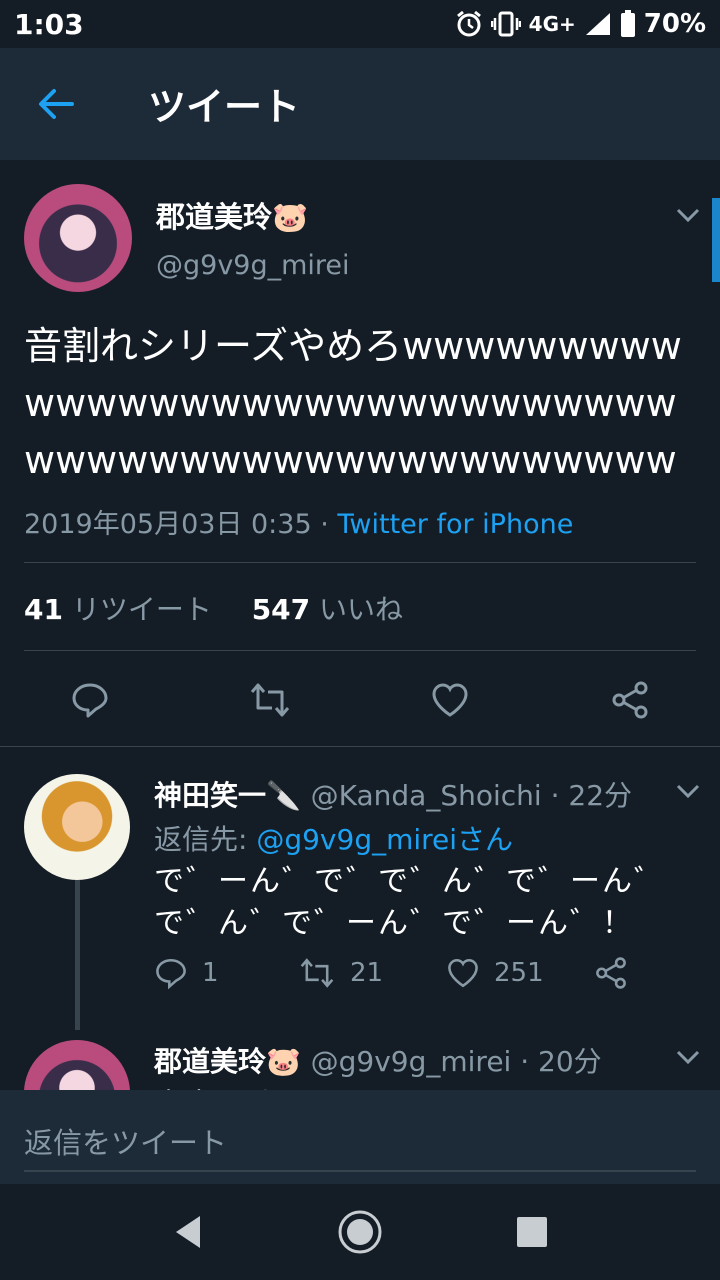 The image size is (720, 1280). I want to click on battery-icon, so click(628, 24).